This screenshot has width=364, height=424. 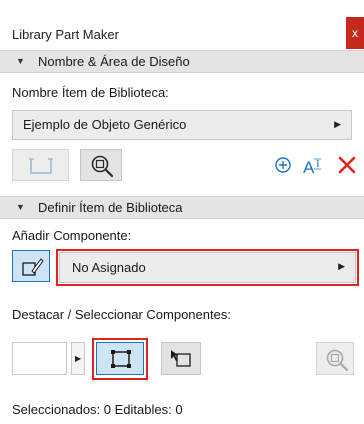 I want to click on name-field-value: Ejemplo de Objeto Genérico, so click(x=105, y=124).